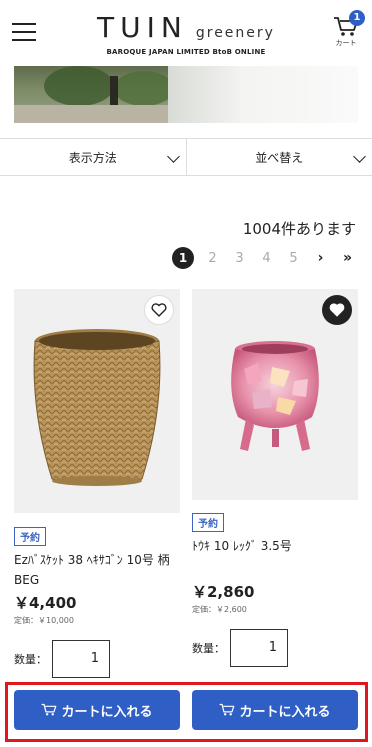 The height and width of the screenshot is (747, 372). Describe the element at coordinates (299, 229) in the screenshot. I see `result-count: 1004件あります` at that location.